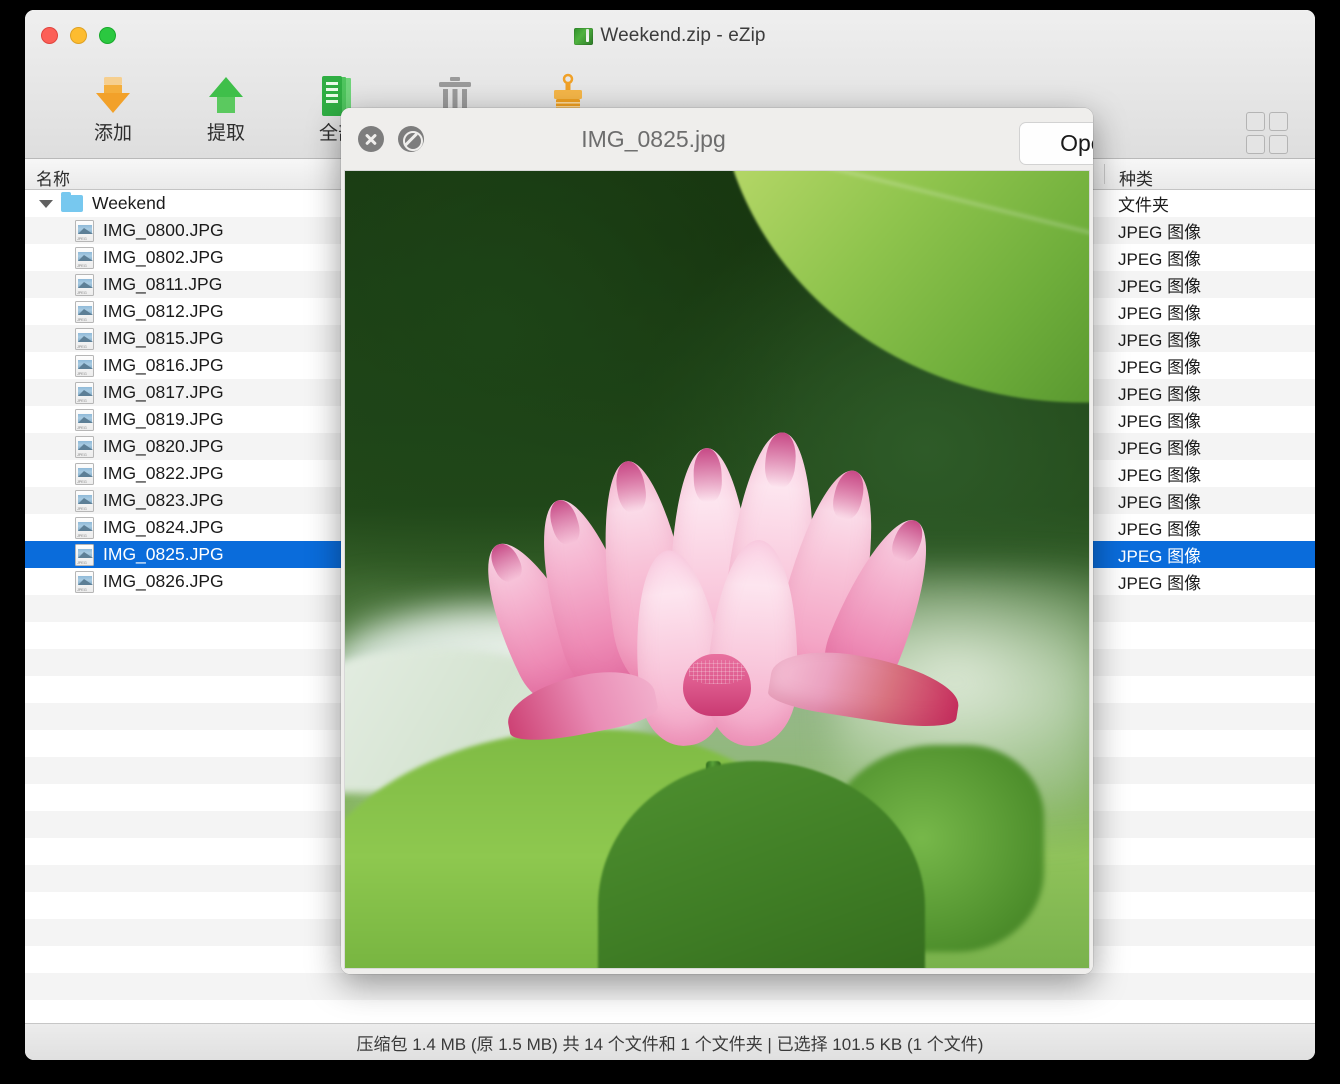 The height and width of the screenshot is (1084, 1340). I want to click on file-name-label: IMG_0817.JPG, so click(163, 392).